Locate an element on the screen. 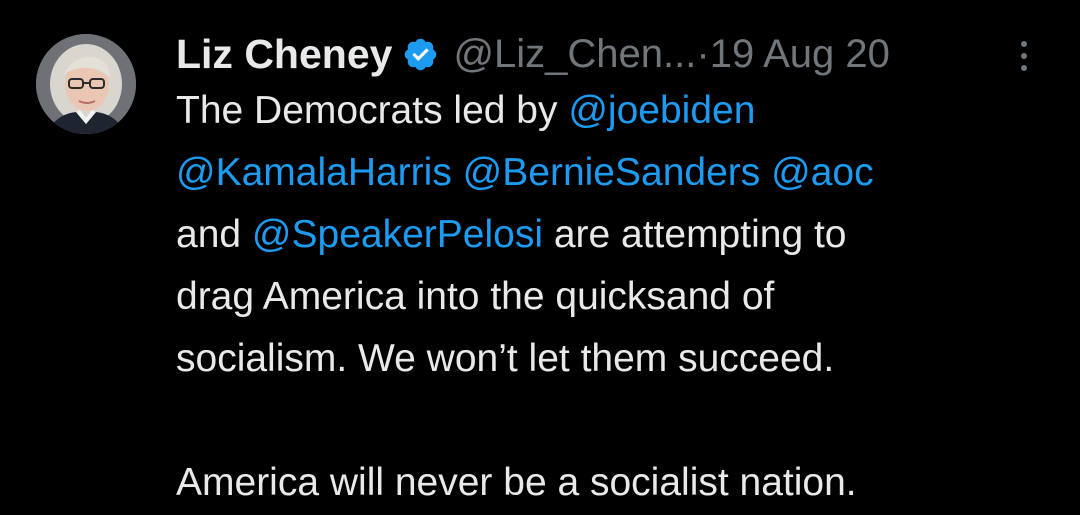 This screenshot has height=515, width=1080. text-segment: The Democrats led by is located at coordinates (372, 110).